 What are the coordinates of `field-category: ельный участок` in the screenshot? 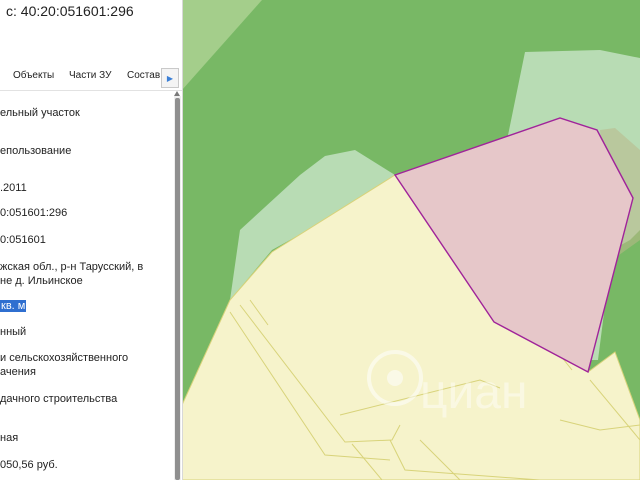 It's located at (40, 113).